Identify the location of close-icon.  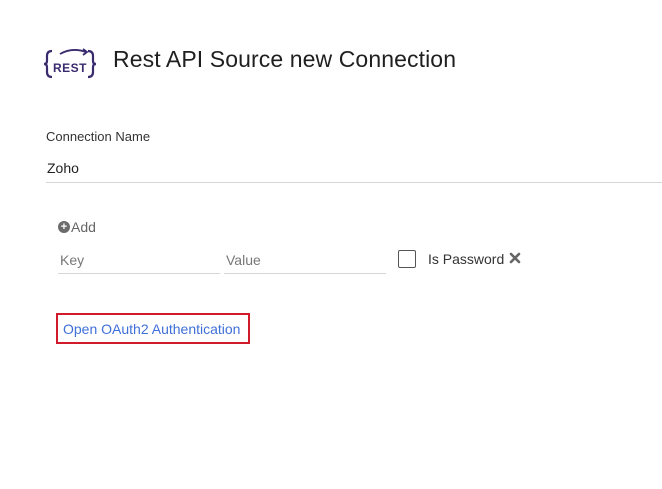
(515, 258).